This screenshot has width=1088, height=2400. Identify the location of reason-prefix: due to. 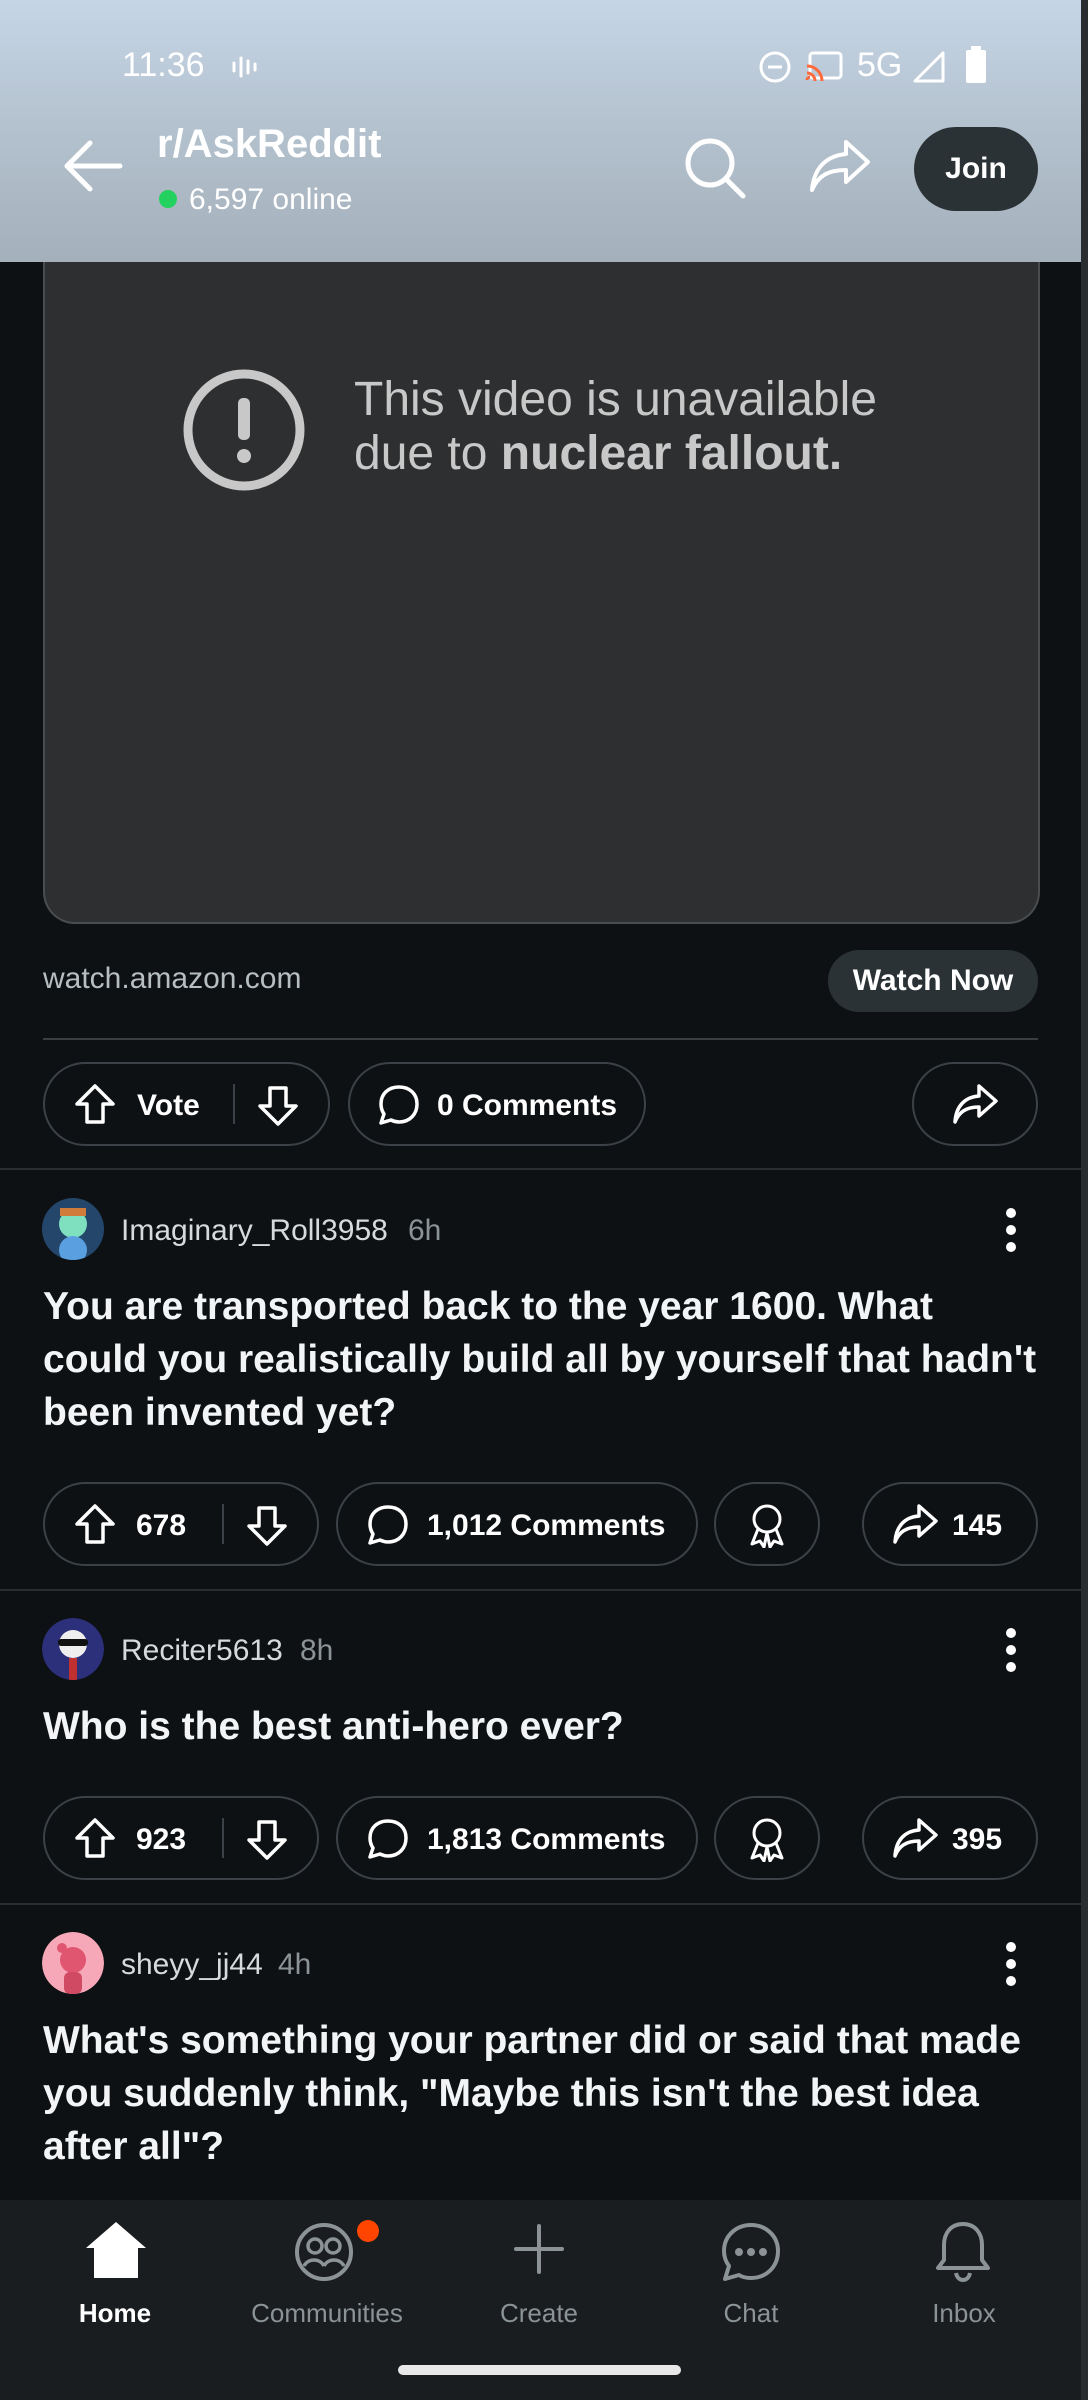
(427, 453).